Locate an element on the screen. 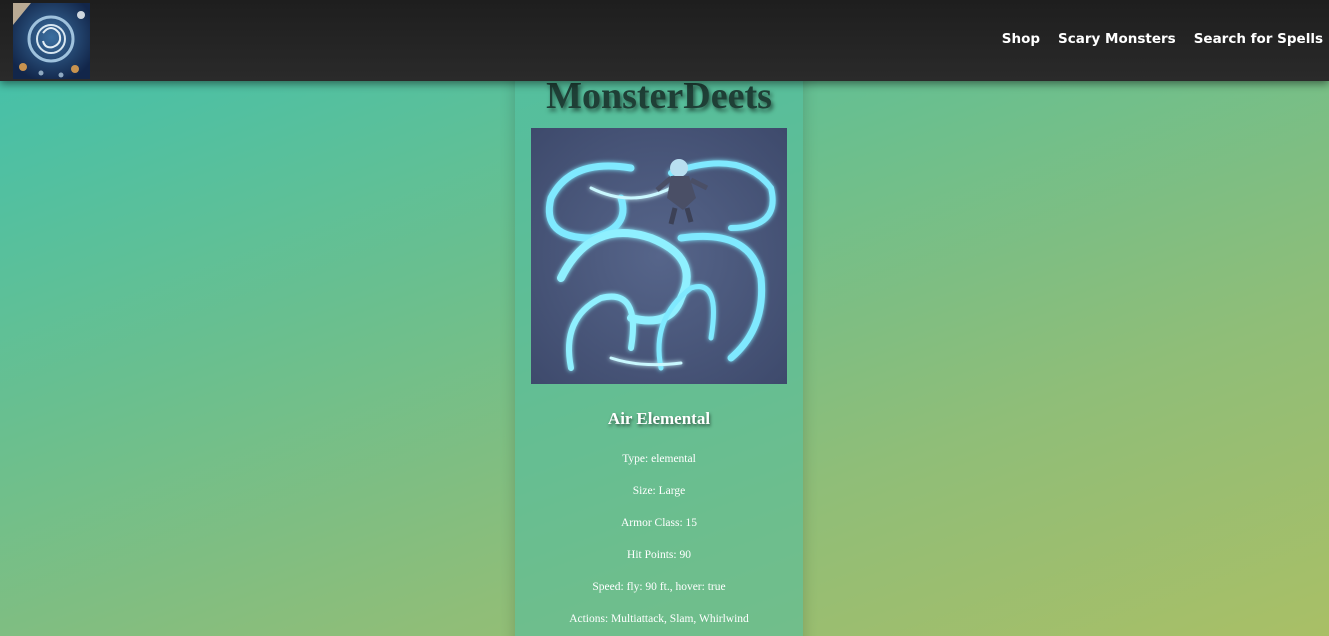 Image resolution: width=1329 pixels, height=636 pixels. monster-image is located at coordinates (659, 256).